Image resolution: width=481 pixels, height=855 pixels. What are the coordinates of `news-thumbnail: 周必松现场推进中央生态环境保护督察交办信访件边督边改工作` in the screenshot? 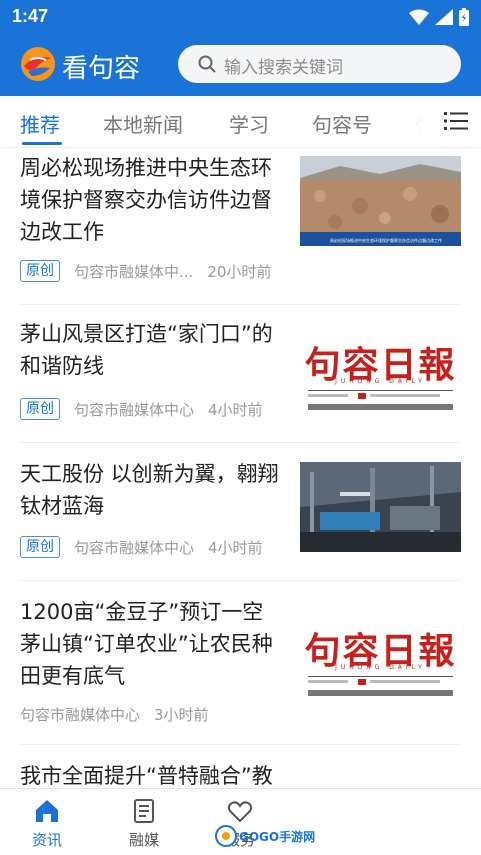 It's located at (380, 201).